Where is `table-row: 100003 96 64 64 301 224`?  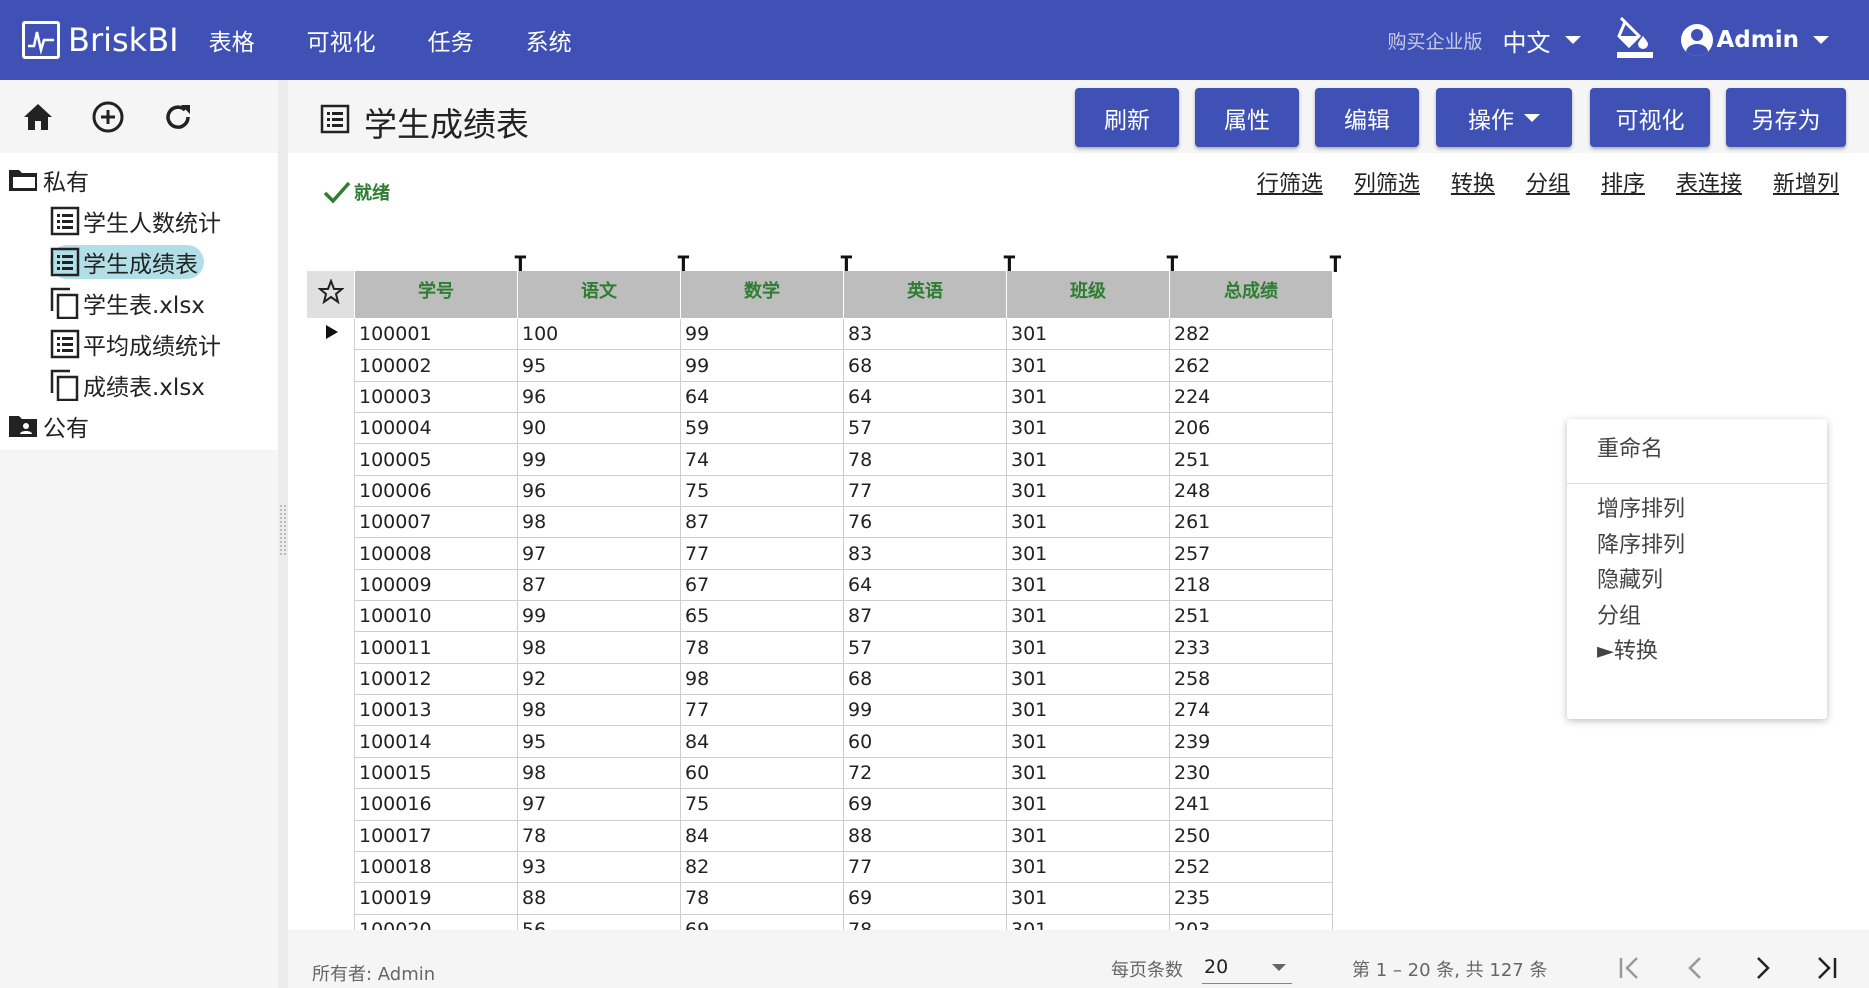
table-row: 100003 96 64 64 301 224 is located at coordinates (820, 397).